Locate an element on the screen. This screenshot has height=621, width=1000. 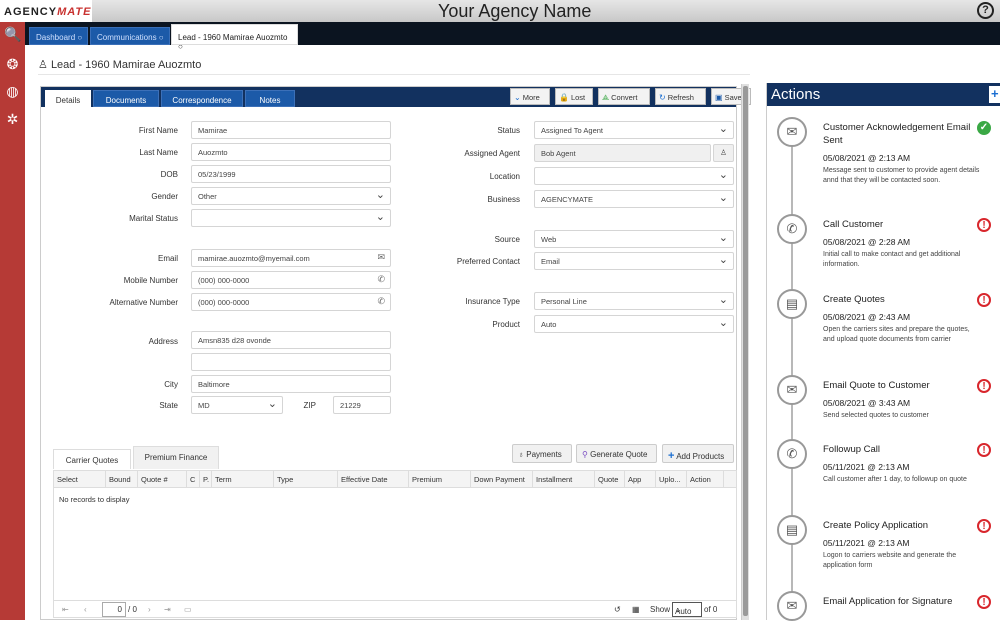
export-icon: ▭ is located at coordinates (188, 609).